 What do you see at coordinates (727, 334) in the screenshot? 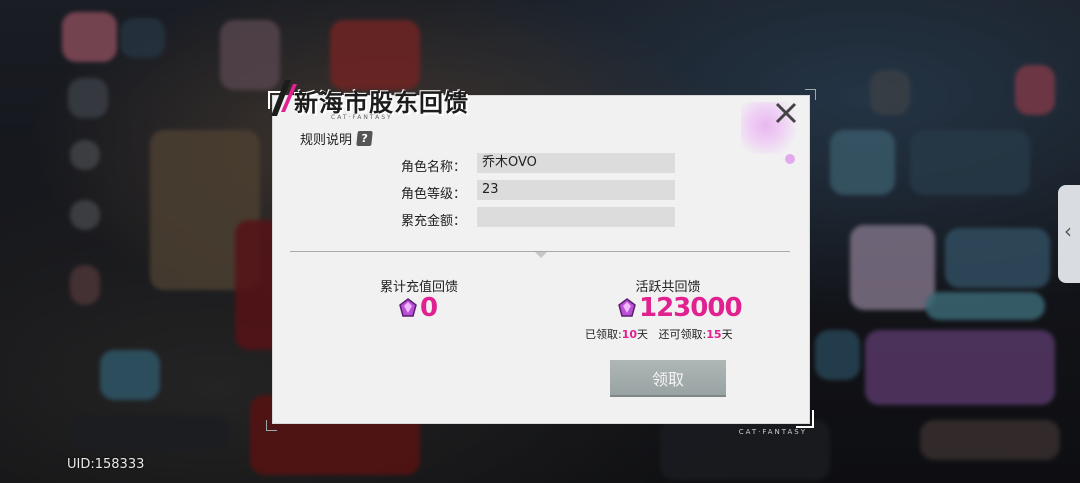
I see `remain-suffix: 天` at bounding box center [727, 334].